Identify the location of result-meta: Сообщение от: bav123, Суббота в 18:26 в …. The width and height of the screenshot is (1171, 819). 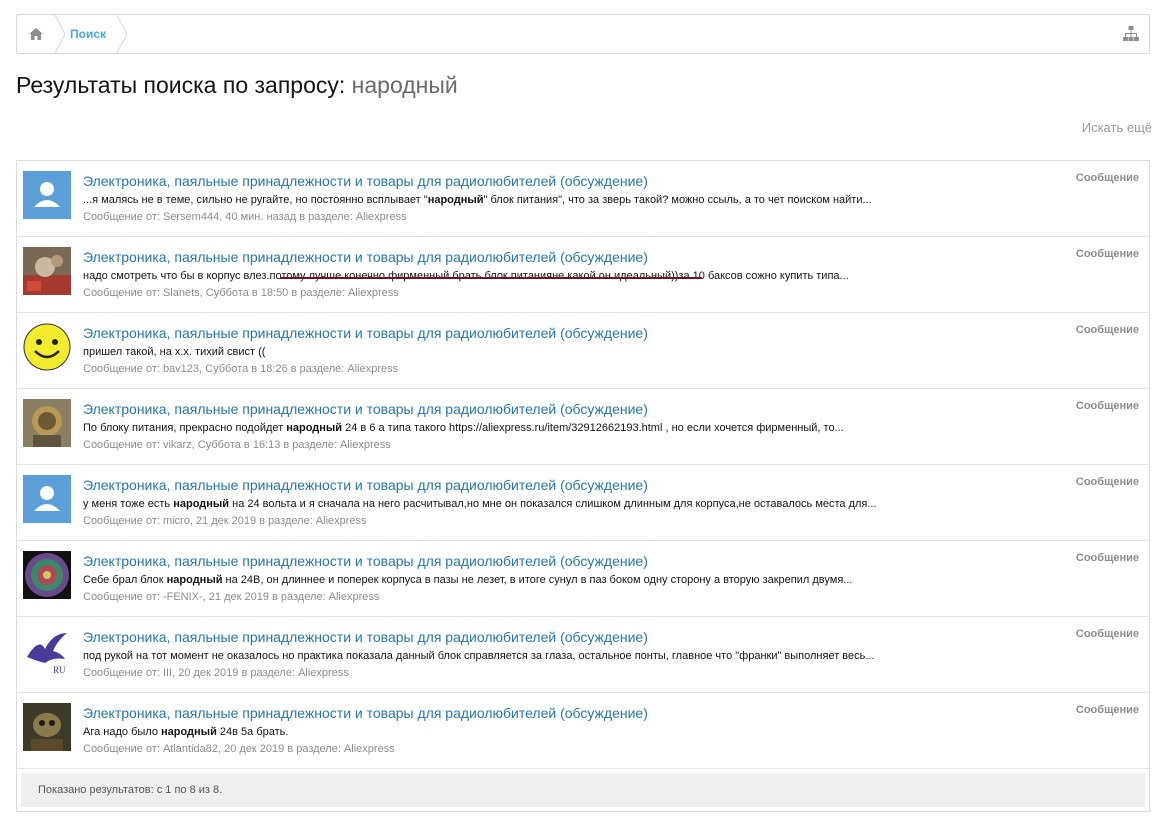
(241, 369).